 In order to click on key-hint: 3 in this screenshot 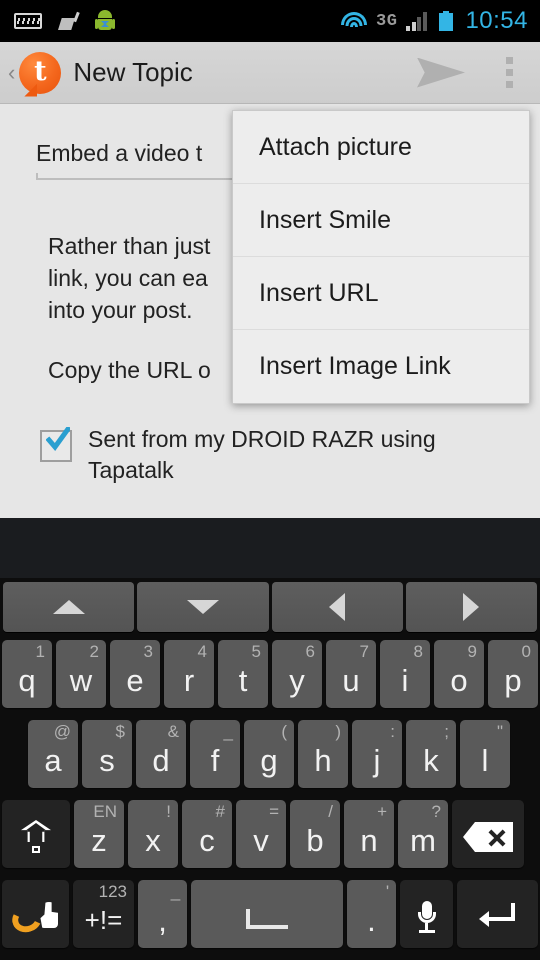, I will do `click(148, 651)`.